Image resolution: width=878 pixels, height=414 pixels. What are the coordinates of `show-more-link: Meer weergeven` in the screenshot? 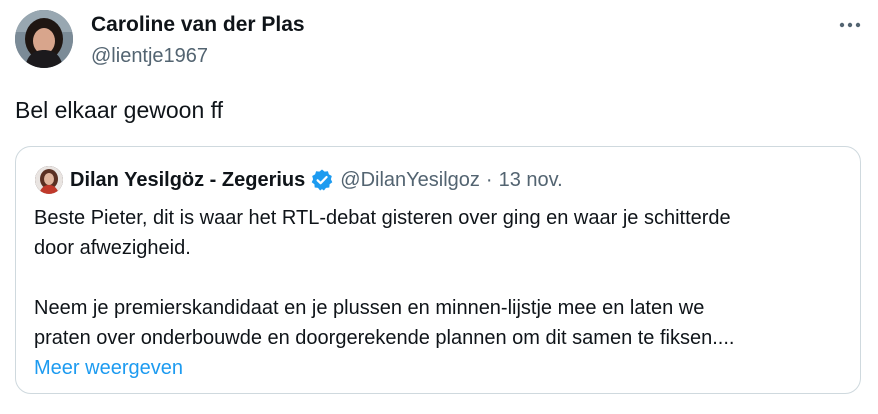 It's located at (444, 368).